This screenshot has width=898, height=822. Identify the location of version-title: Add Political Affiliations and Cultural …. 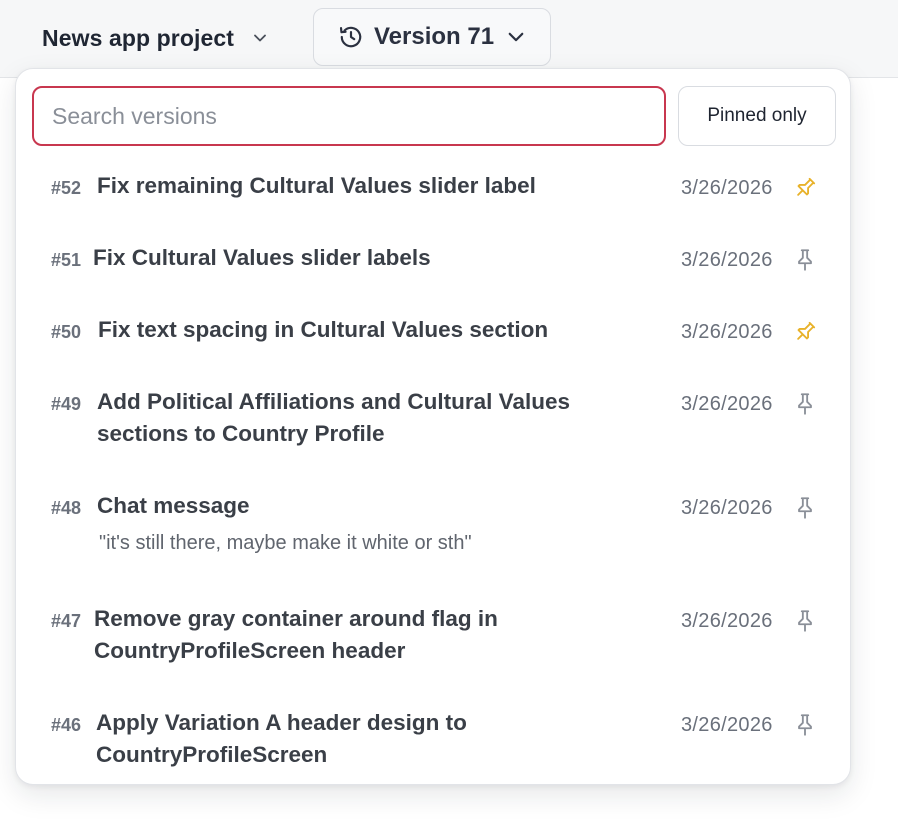
(333, 417).